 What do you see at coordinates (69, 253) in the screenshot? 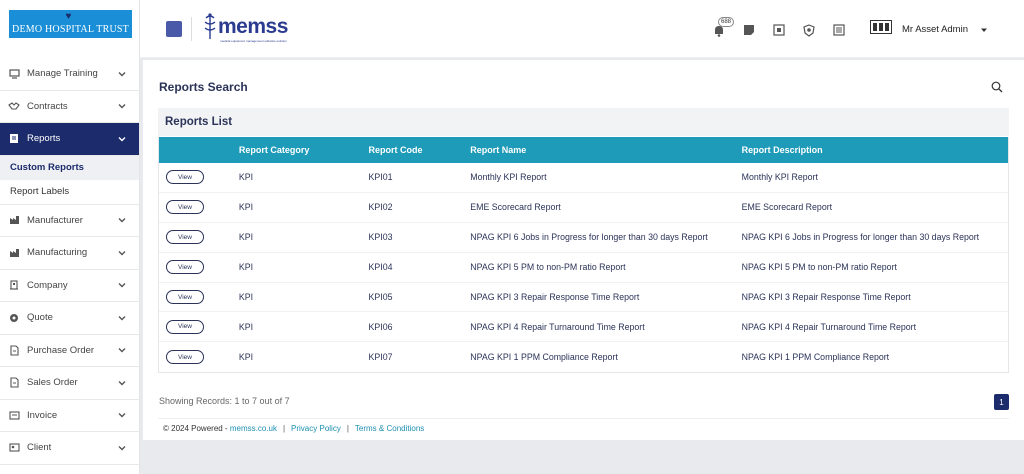
I see `sidebar-item-manufacturing: Manufacturing` at bounding box center [69, 253].